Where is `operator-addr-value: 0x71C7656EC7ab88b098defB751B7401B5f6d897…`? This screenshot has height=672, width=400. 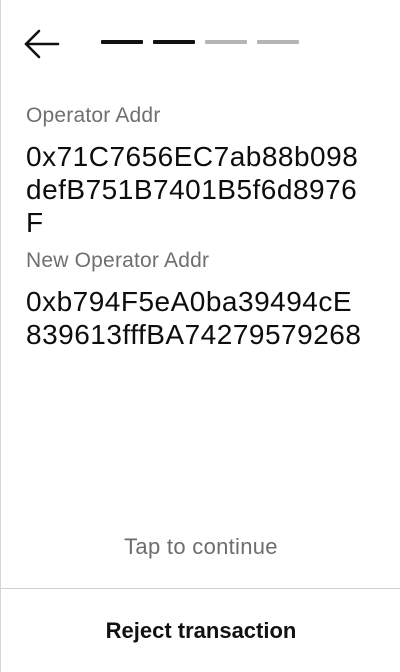 operator-addr-value: 0x71C7656EC7ab88b098defB751B7401B5f6d897… is located at coordinates (192, 189).